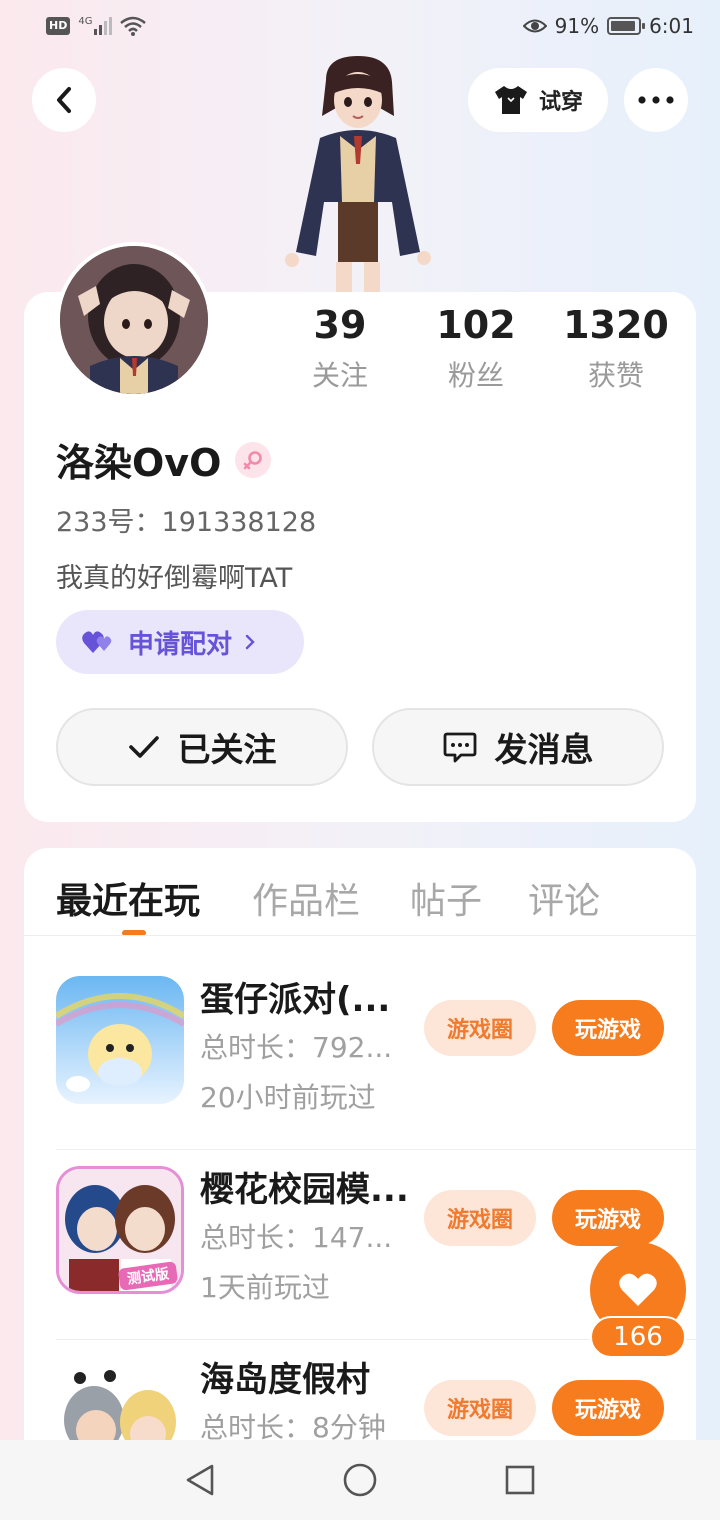 Image resolution: width=720 pixels, height=1520 pixels. Describe the element at coordinates (560, 102) in the screenshot. I see `try-on-label: 试穿` at that location.